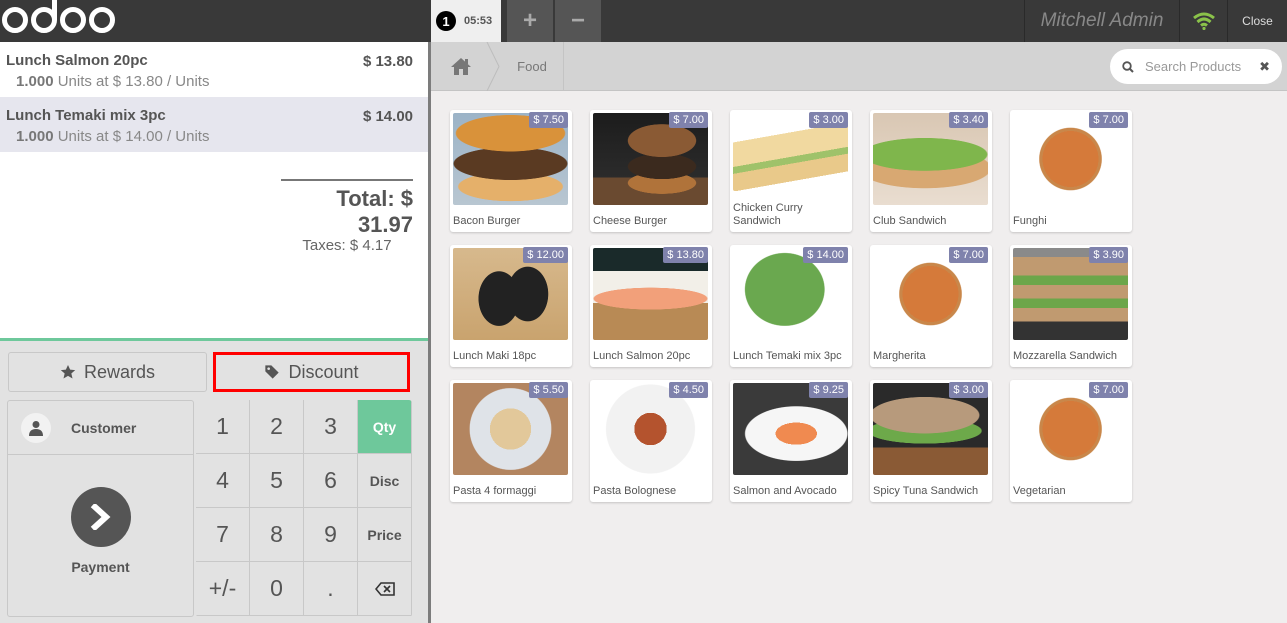 The width and height of the screenshot is (1287, 623). I want to click on product-card: $ 12.00 Lunch Maki 18pc, so click(511, 306).